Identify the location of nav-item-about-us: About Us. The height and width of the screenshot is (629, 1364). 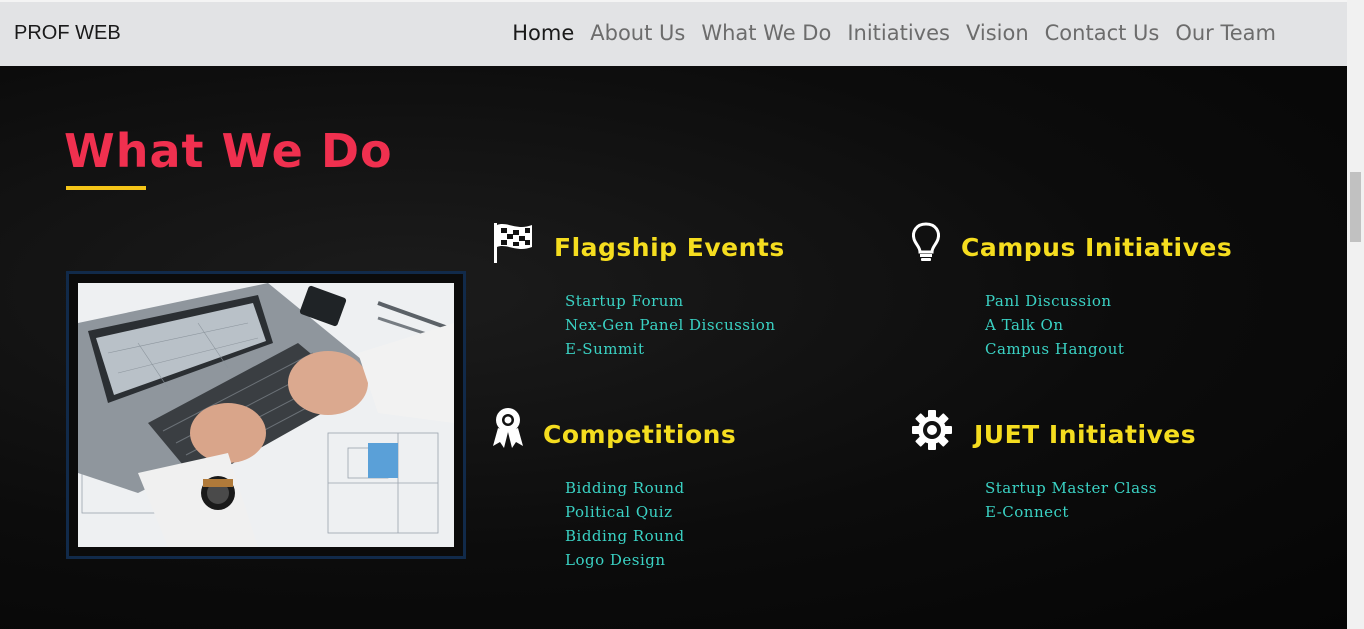
(637, 33).